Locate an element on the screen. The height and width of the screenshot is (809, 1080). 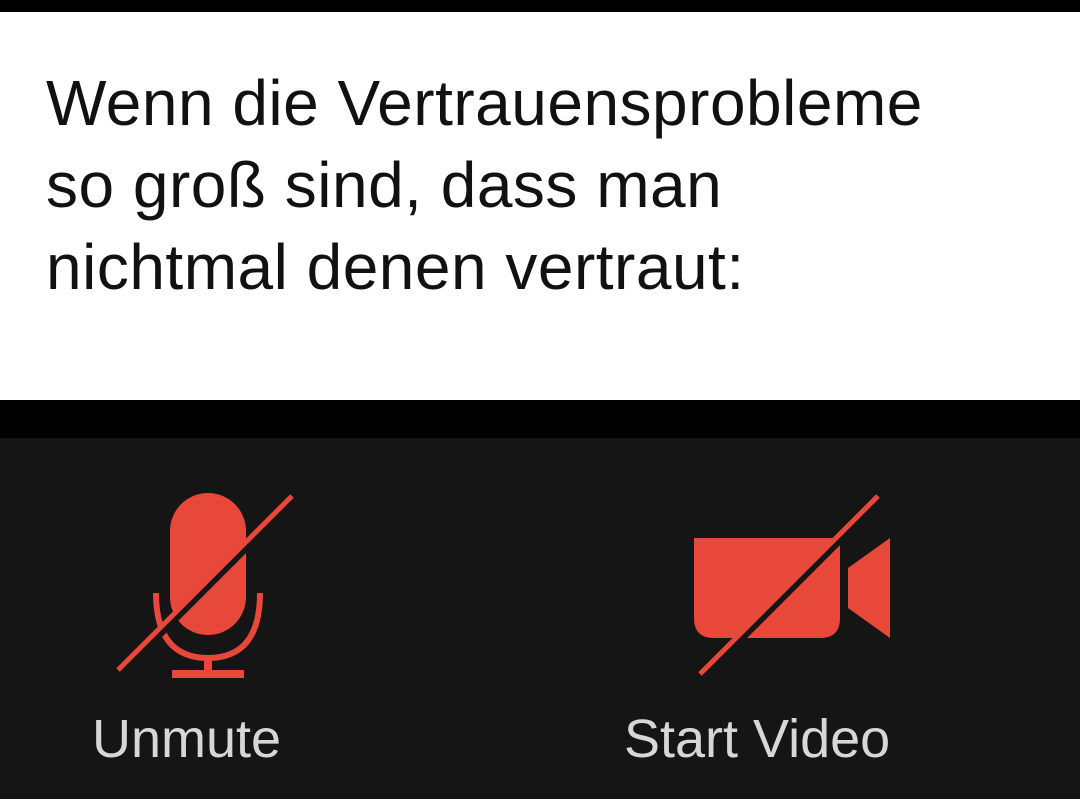
unmute-button: Unmute is located at coordinates (220, 618).